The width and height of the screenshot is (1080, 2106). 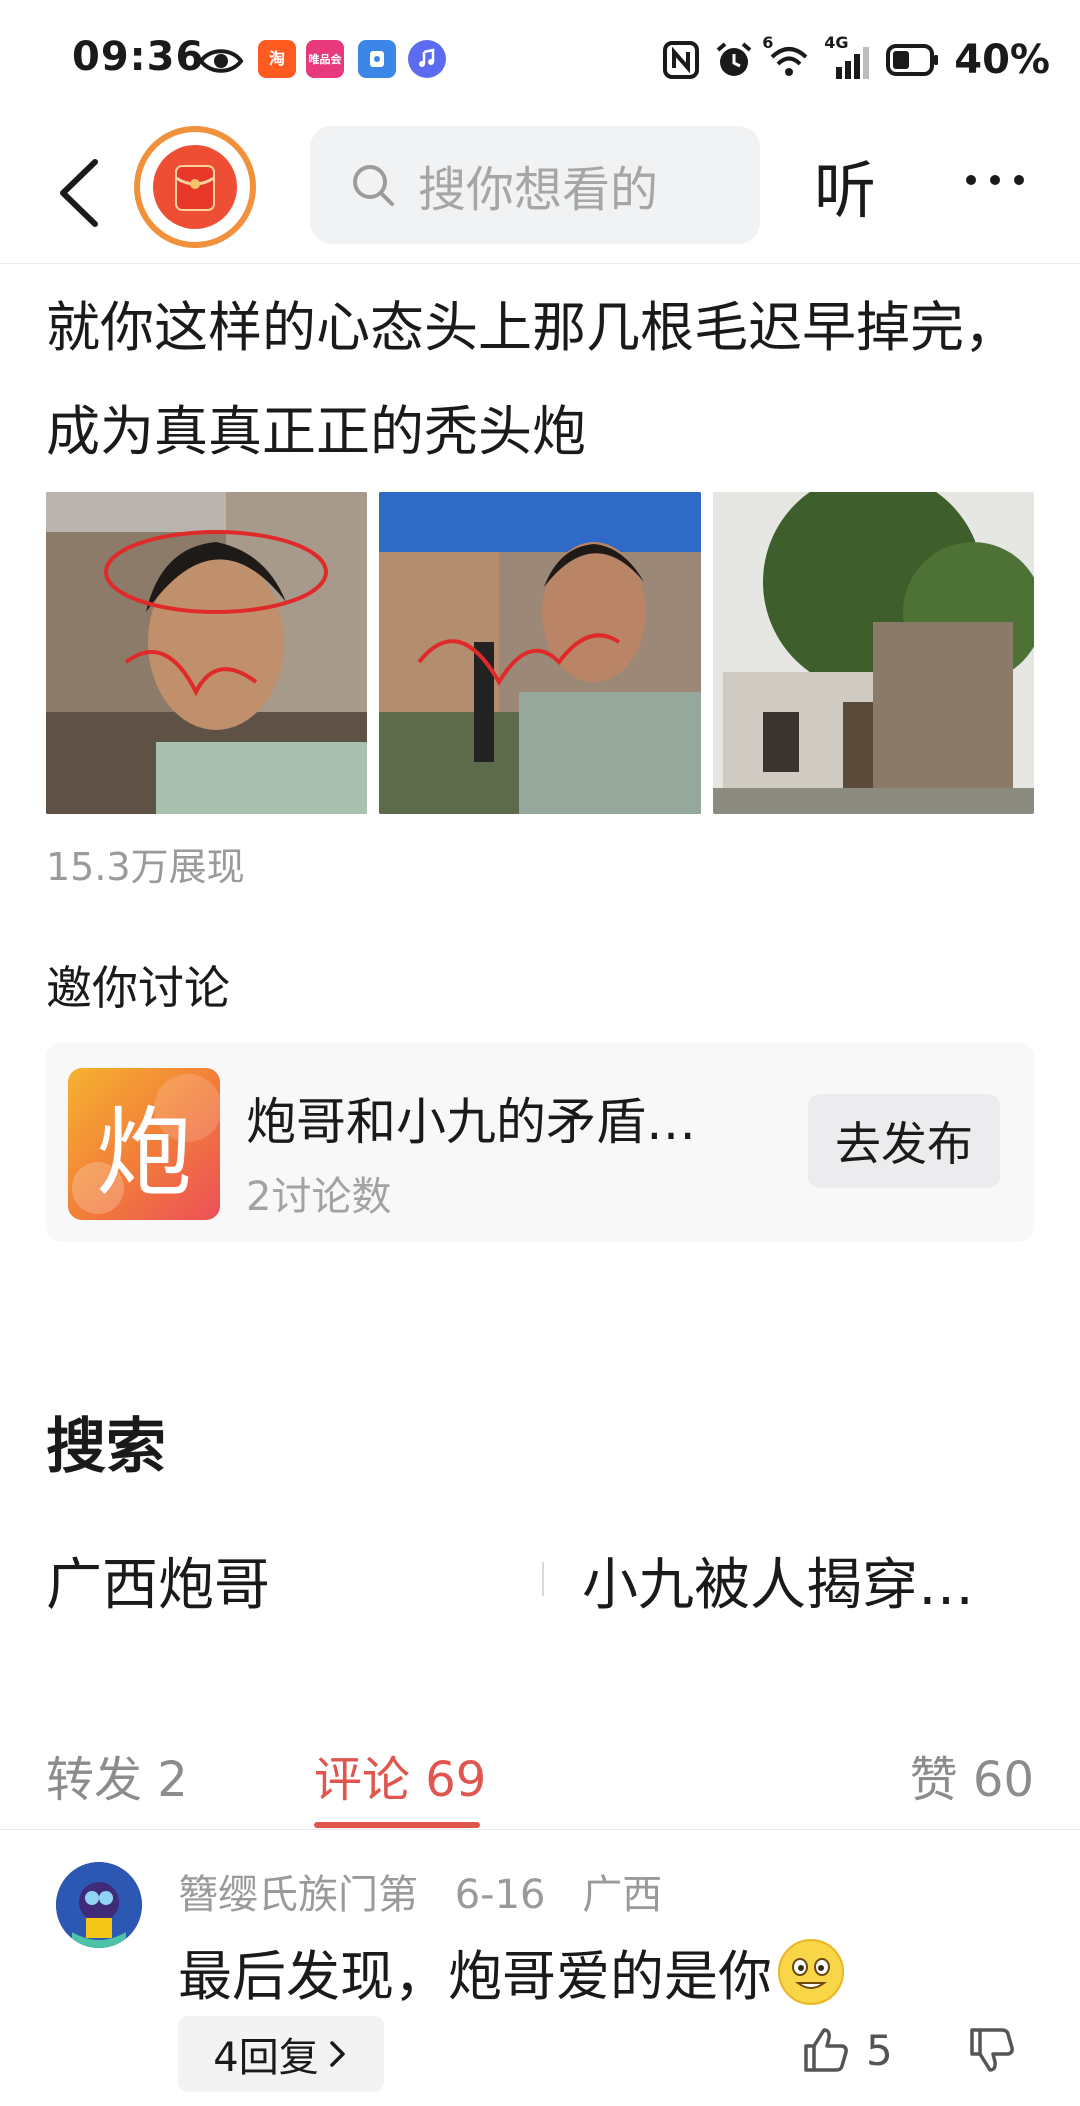 I want to click on active-tab-indicator, so click(x=397, y=1825).